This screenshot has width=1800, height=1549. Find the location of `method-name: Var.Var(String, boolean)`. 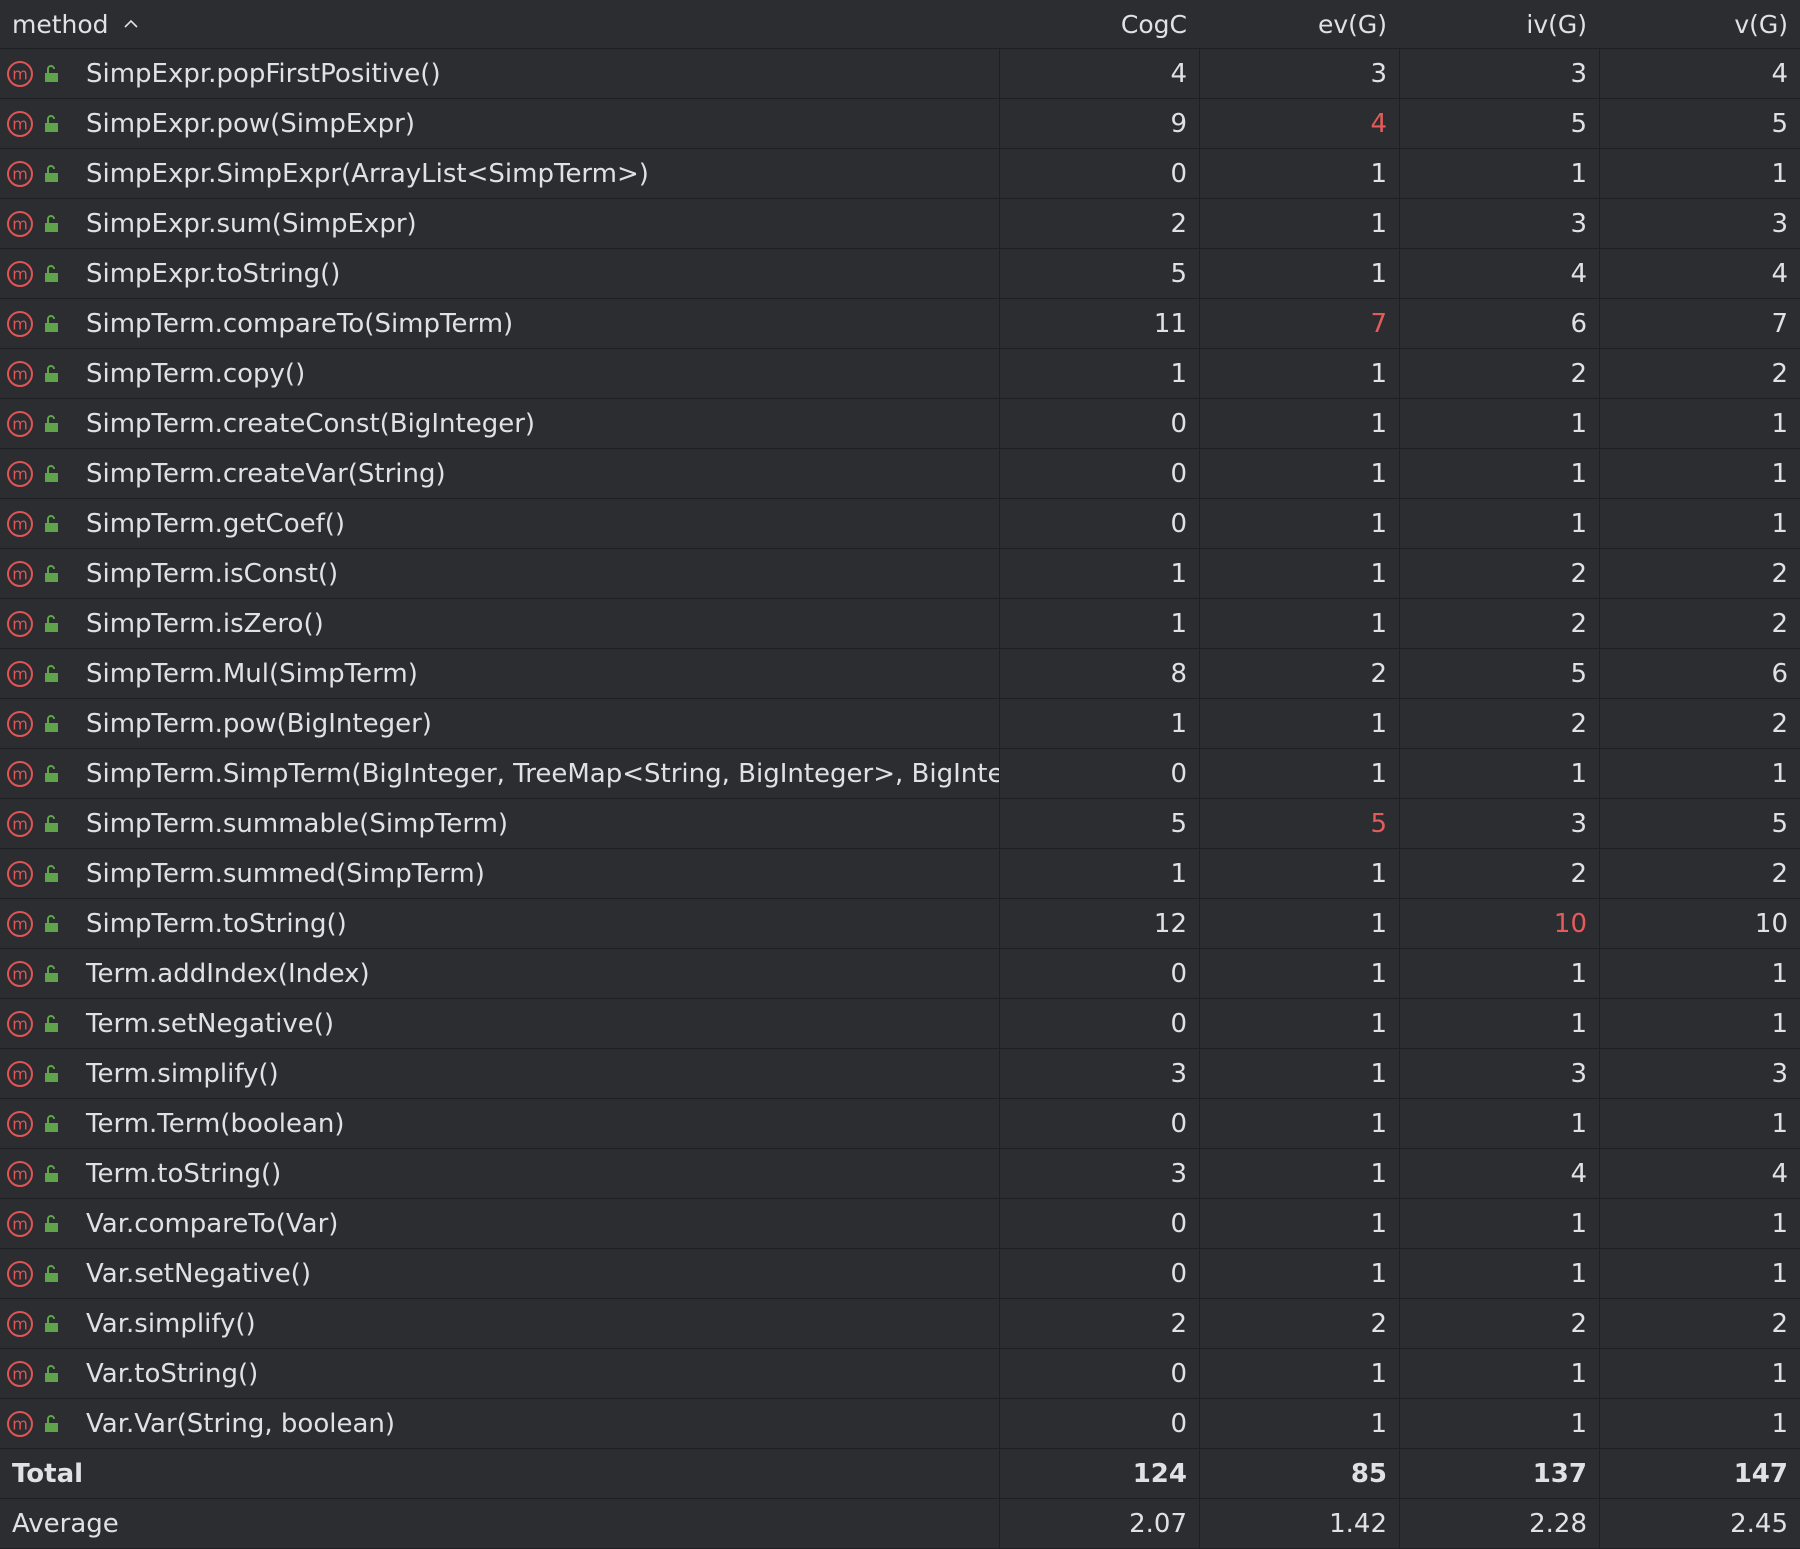

method-name: Var.Var(String, boolean) is located at coordinates (241, 1423).